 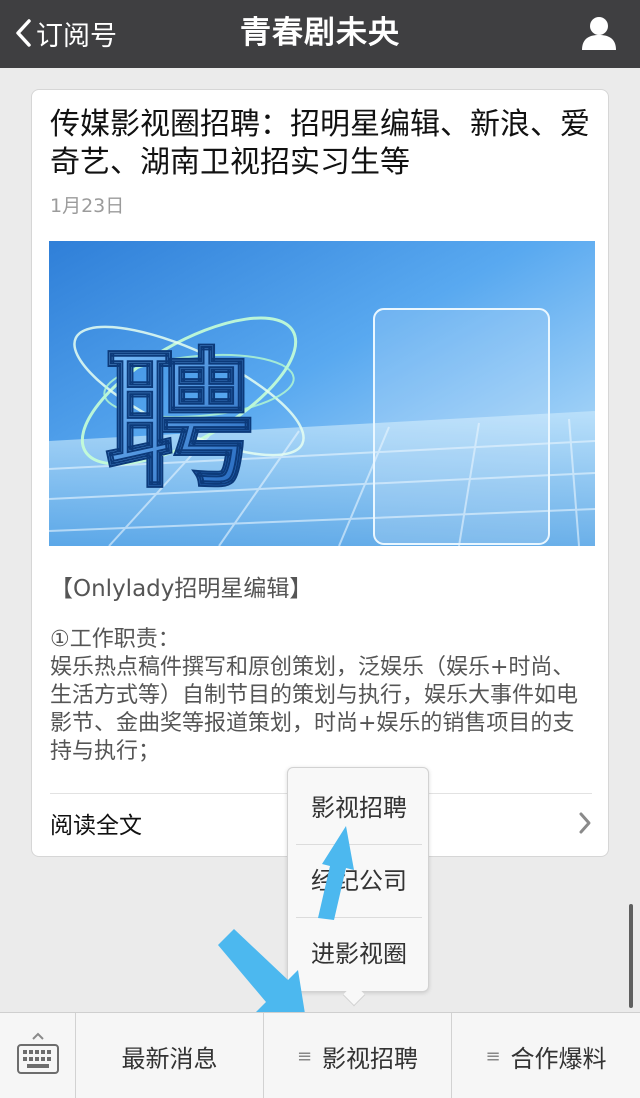 I want to click on submenu-popup: 影视招聘 经纪公司 进影视圈, so click(x=358, y=879).